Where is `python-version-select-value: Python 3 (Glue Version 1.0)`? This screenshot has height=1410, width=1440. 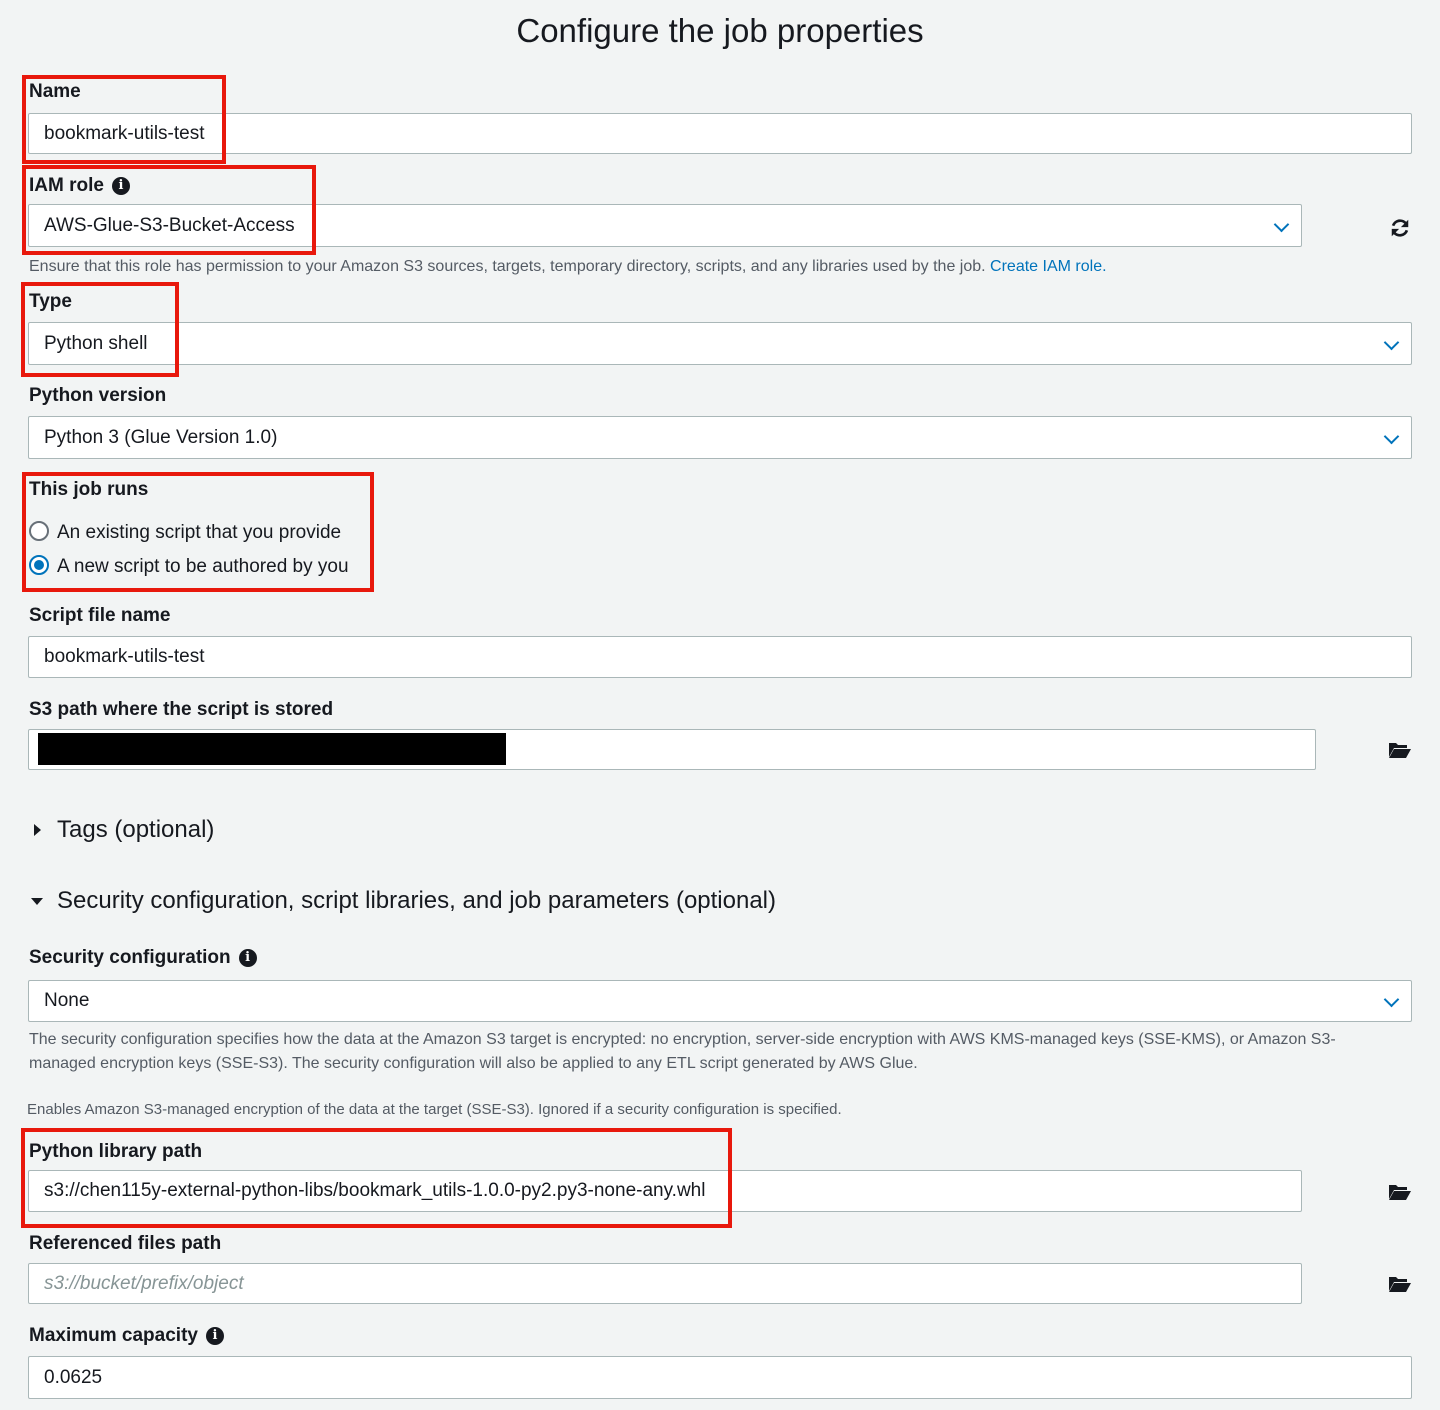
python-version-select-value: Python 3 (Glue Version 1.0) is located at coordinates (161, 437).